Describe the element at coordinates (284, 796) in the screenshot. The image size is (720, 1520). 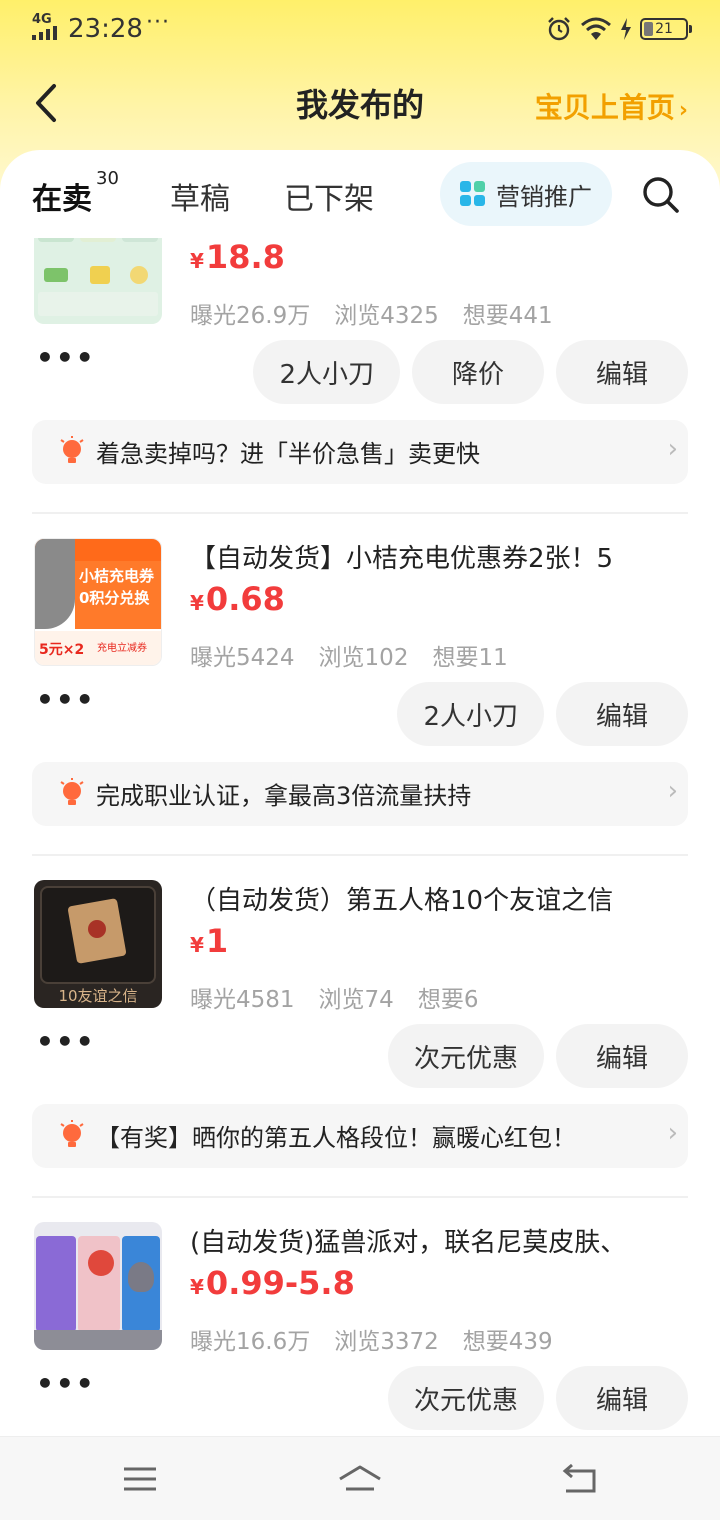
I see `tip-text: 完成职业认证，拿最高3倍流量扶持` at that location.